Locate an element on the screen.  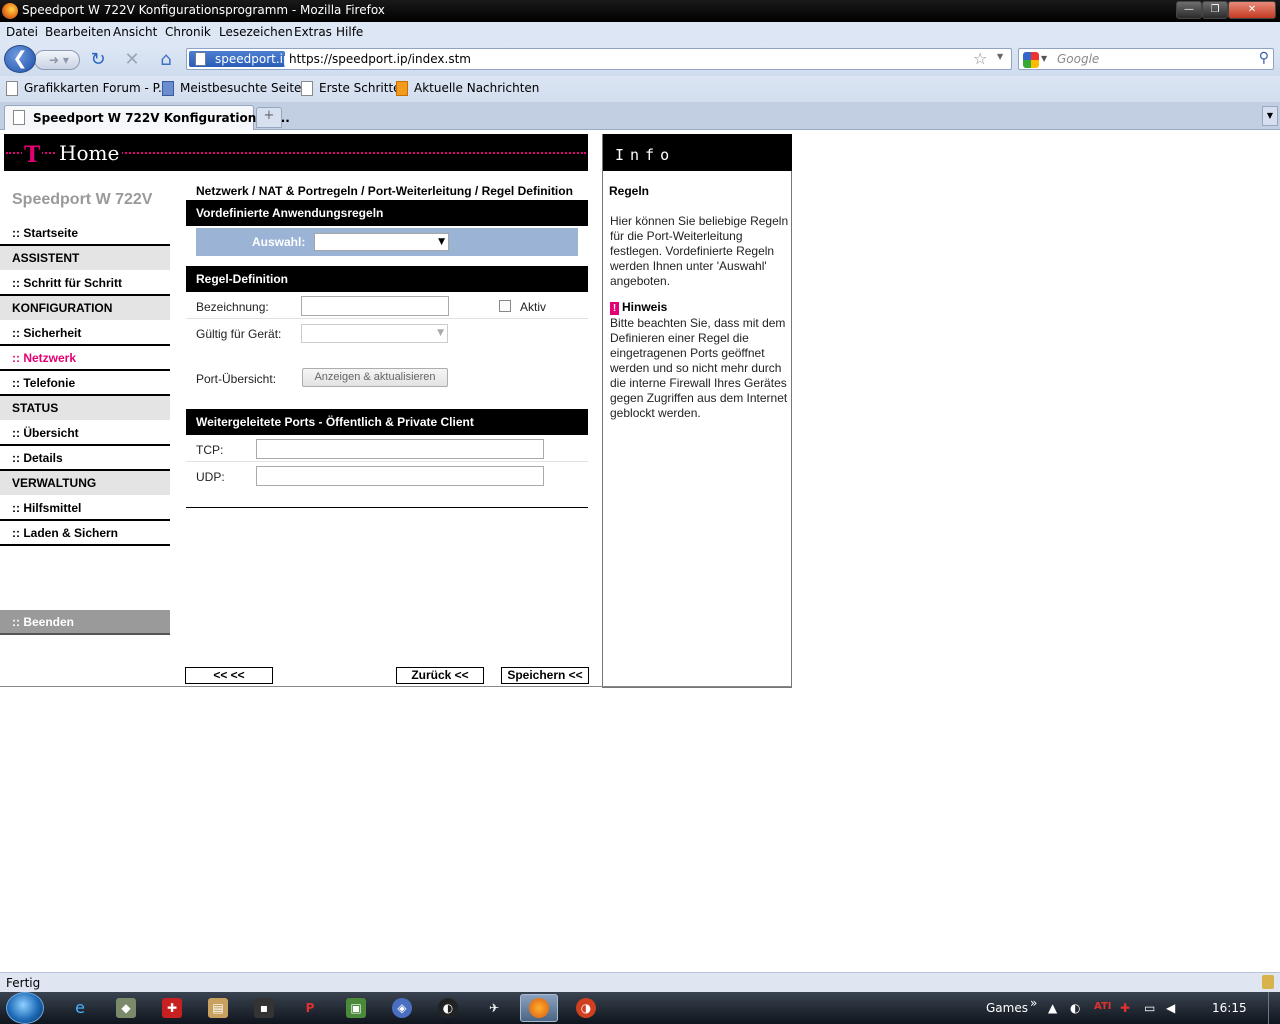
antivirus-tray-icon: ✚ is located at coordinates (1125, 1008).